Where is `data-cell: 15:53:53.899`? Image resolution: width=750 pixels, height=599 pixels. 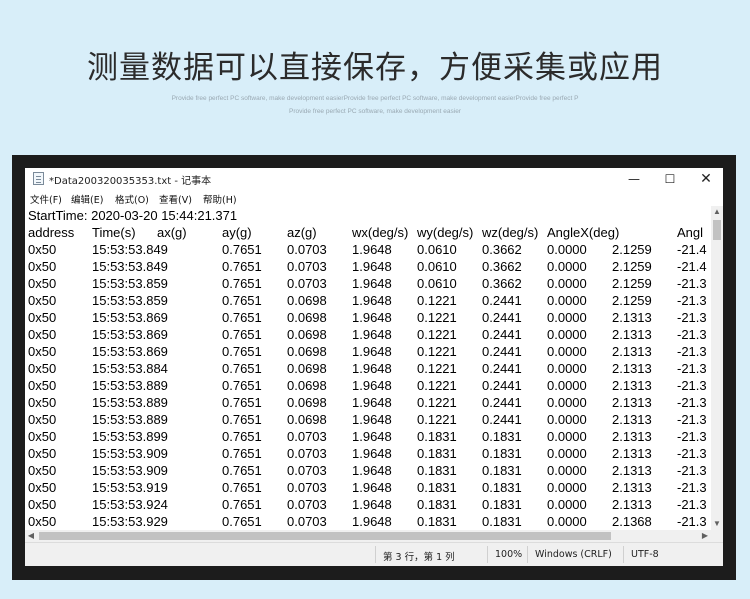
data-cell: 15:53:53.899 is located at coordinates (130, 436).